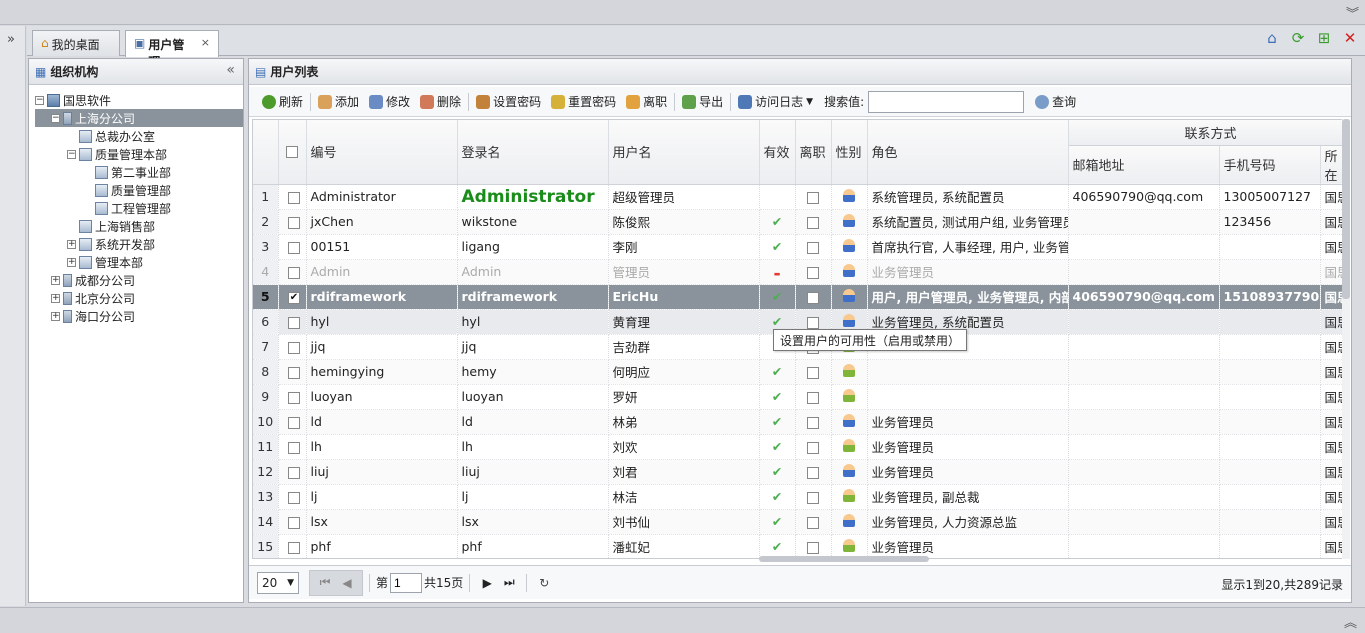 The height and width of the screenshot is (633, 1365). Describe the element at coordinates (382, 152) in the screenshot. I see `col-header-code: 编号` at that location.